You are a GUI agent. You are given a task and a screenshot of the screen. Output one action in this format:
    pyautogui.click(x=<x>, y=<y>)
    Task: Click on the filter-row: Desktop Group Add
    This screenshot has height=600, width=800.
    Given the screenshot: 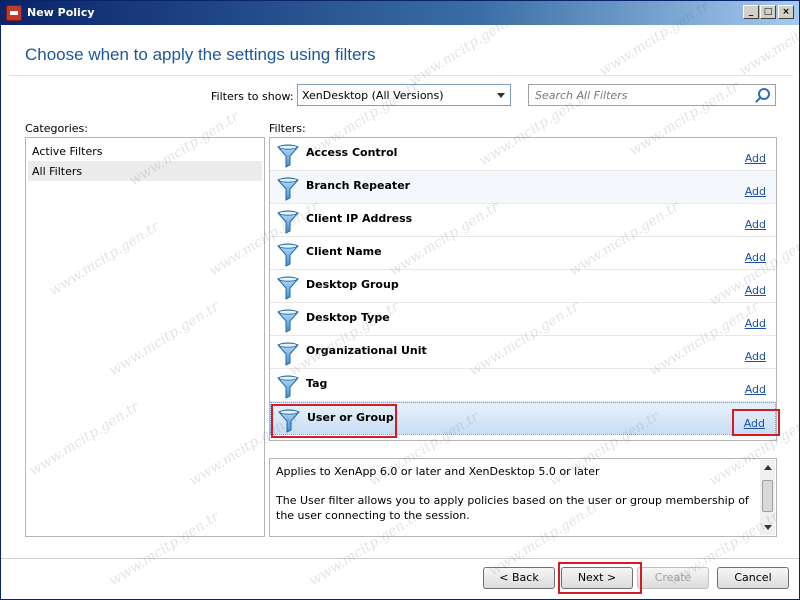 What is the action you would take?
    pyautogui.click(x=523, y=286)
    